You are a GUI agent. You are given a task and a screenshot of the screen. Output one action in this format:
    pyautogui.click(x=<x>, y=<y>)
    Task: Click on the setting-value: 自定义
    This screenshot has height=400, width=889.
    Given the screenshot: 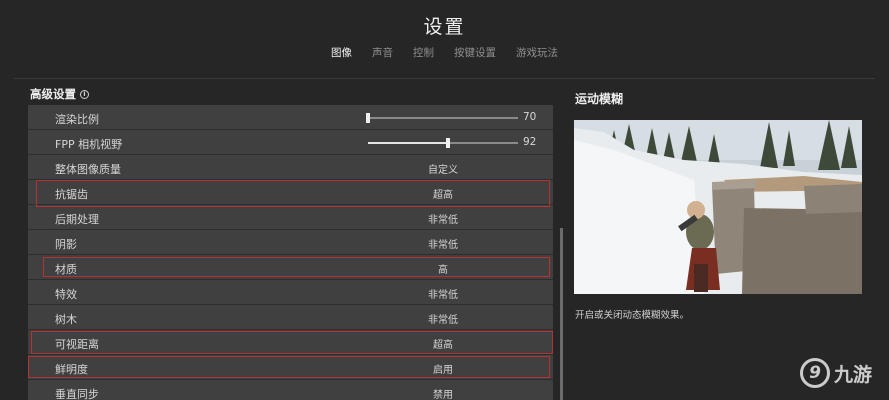 What is the action you would take?
    pyautogui.click(x=443, y=168)
    